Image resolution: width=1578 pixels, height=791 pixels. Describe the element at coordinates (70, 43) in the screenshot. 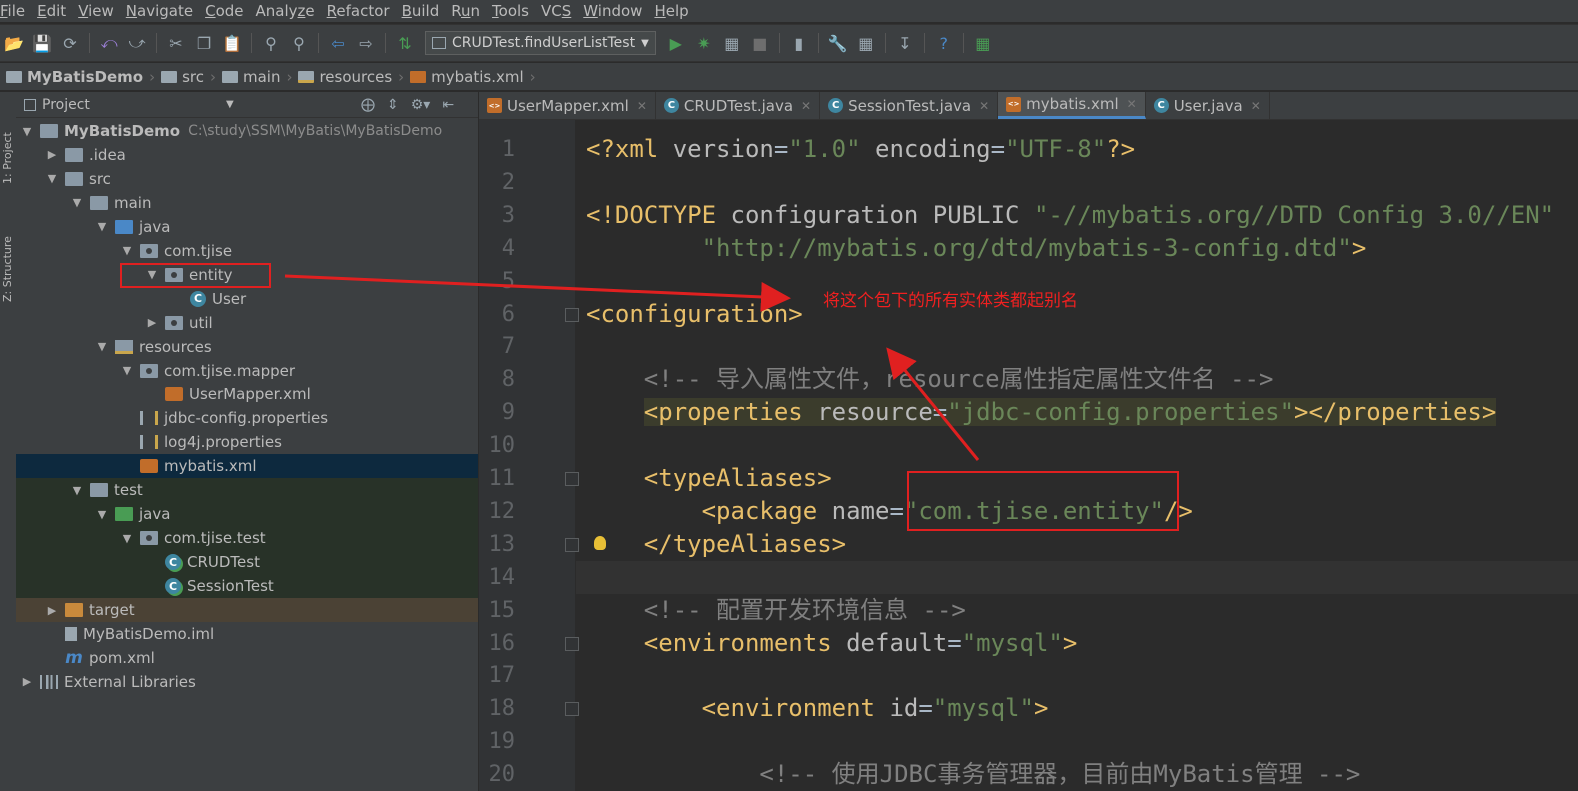

I see `sync-icon: ⟳` at that location.